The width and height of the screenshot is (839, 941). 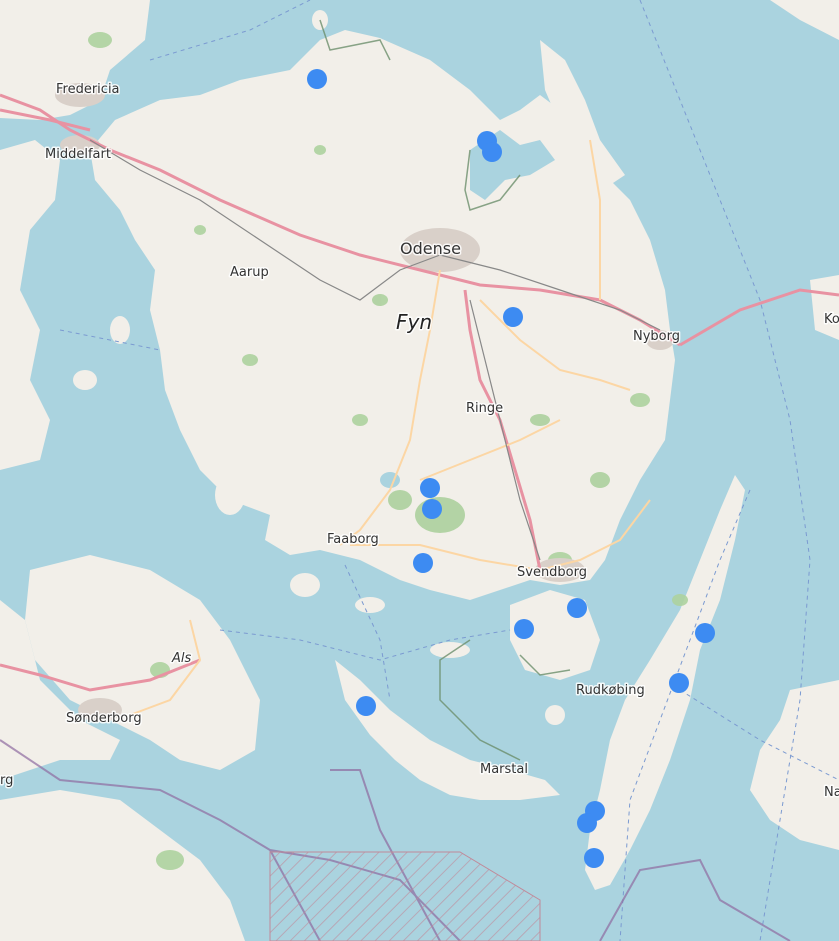 What do you see at coordinates (88, 89) in the screenshot?
I see `place-fredericia: Fredericia` at bounding box center [88, 89].